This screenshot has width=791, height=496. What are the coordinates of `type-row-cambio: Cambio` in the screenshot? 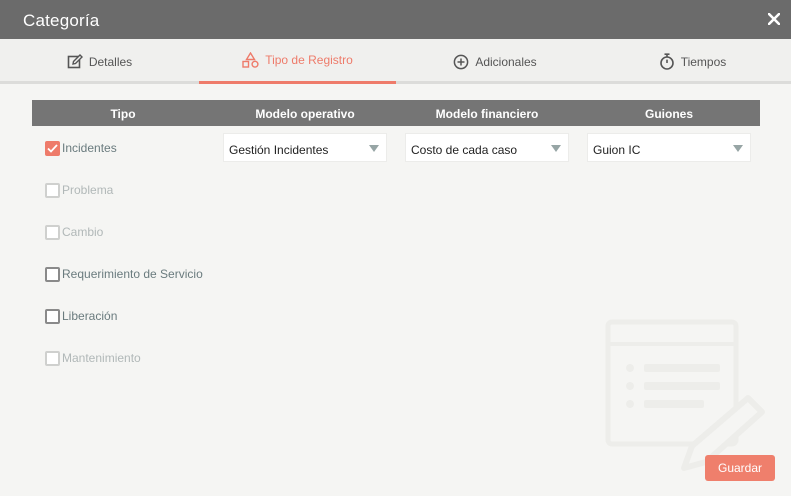 It's located at (74, 232).